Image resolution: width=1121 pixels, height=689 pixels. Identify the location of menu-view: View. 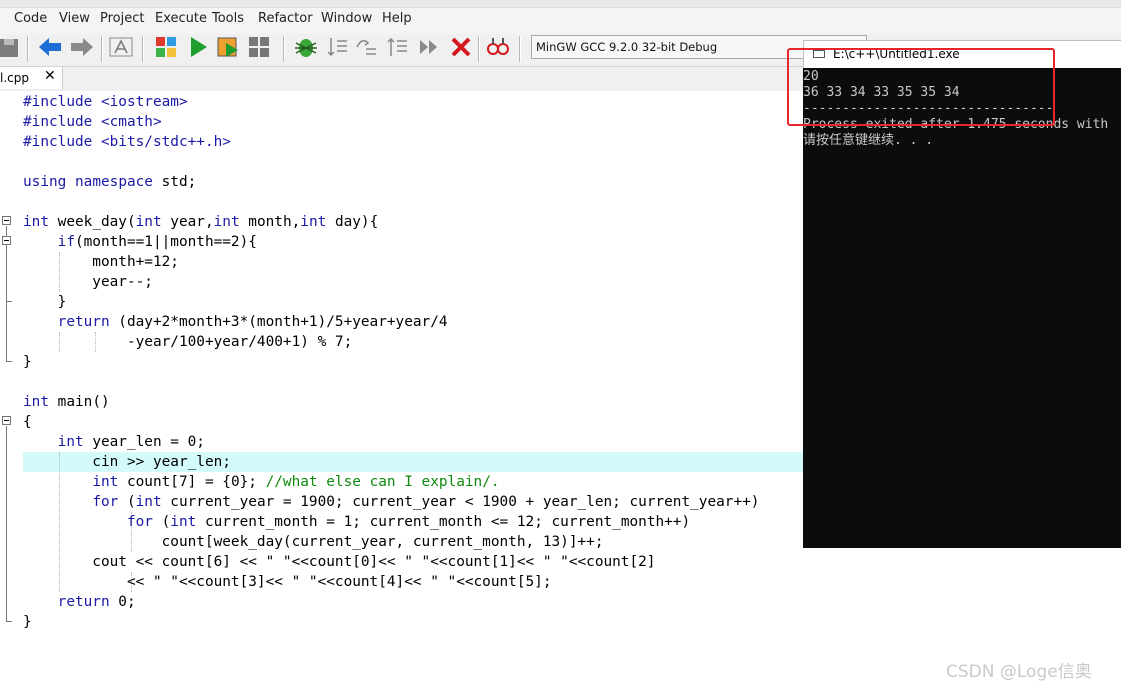
(74, 18).